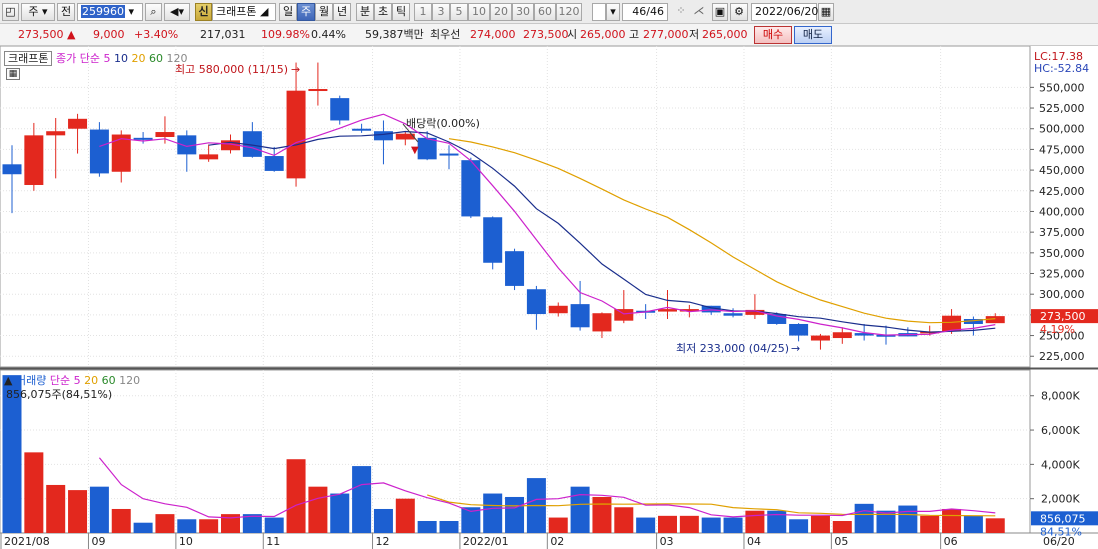  Describe the element at coordinates (423, 12) in the screenshot. I see `interval-1: 1` at that location.